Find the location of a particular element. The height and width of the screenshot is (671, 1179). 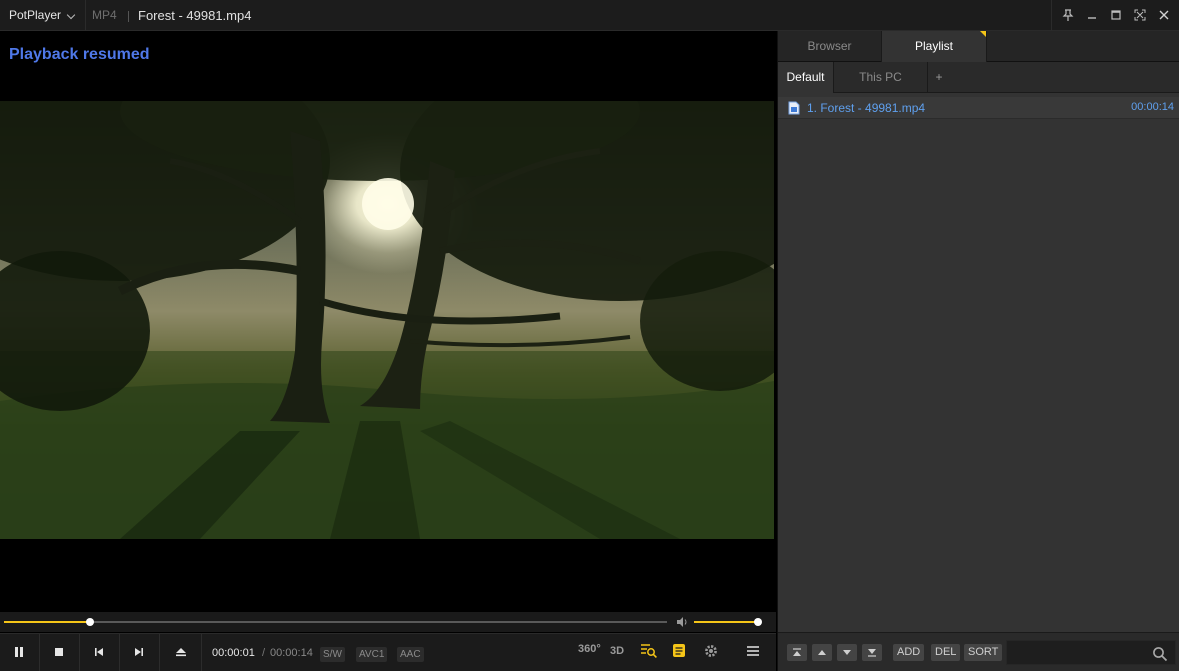

playlist-item-title: 1. Forest - 49981.mp4 is located at coordinates (866, 108).